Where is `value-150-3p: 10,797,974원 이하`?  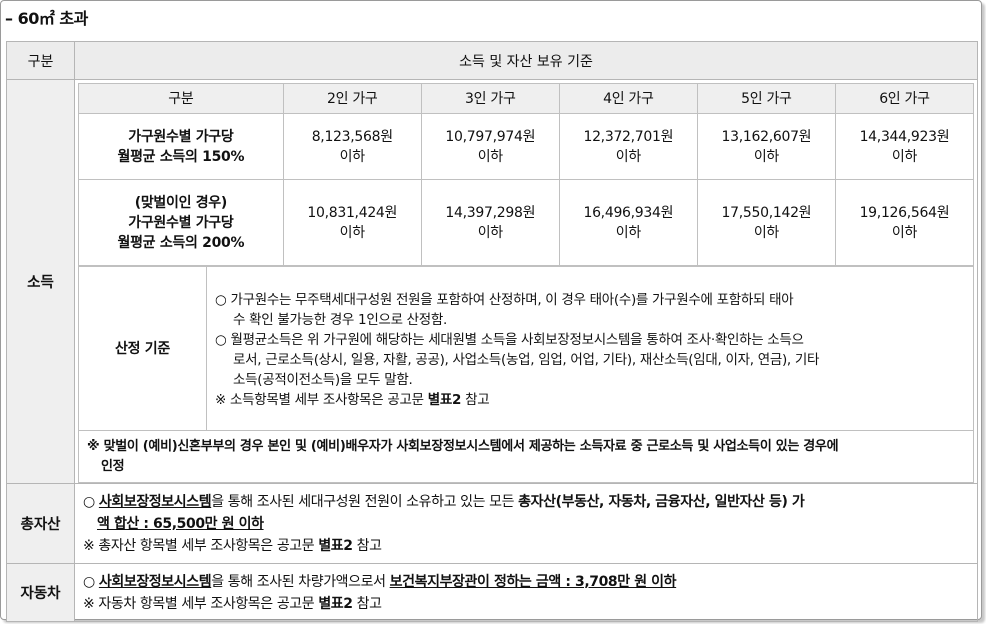 value-150-3p: 10,797,974원 이하 is located at coordinates (490, 146).